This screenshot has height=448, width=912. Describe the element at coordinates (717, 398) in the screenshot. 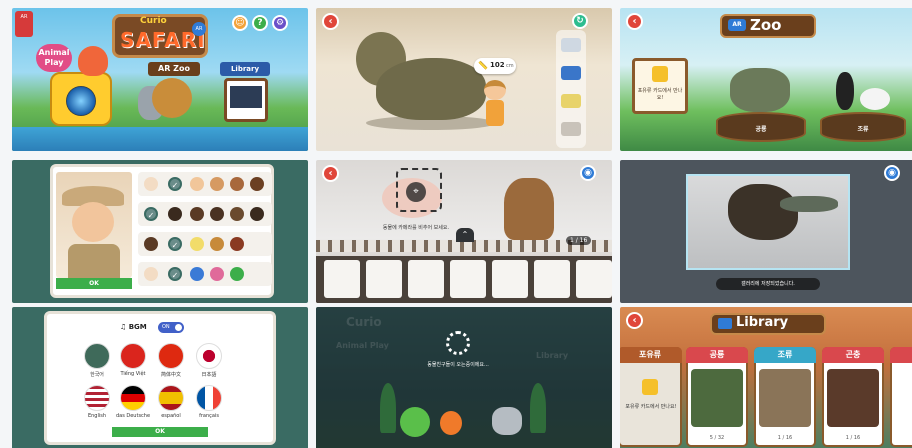

I see `t-rex-art` at that location.